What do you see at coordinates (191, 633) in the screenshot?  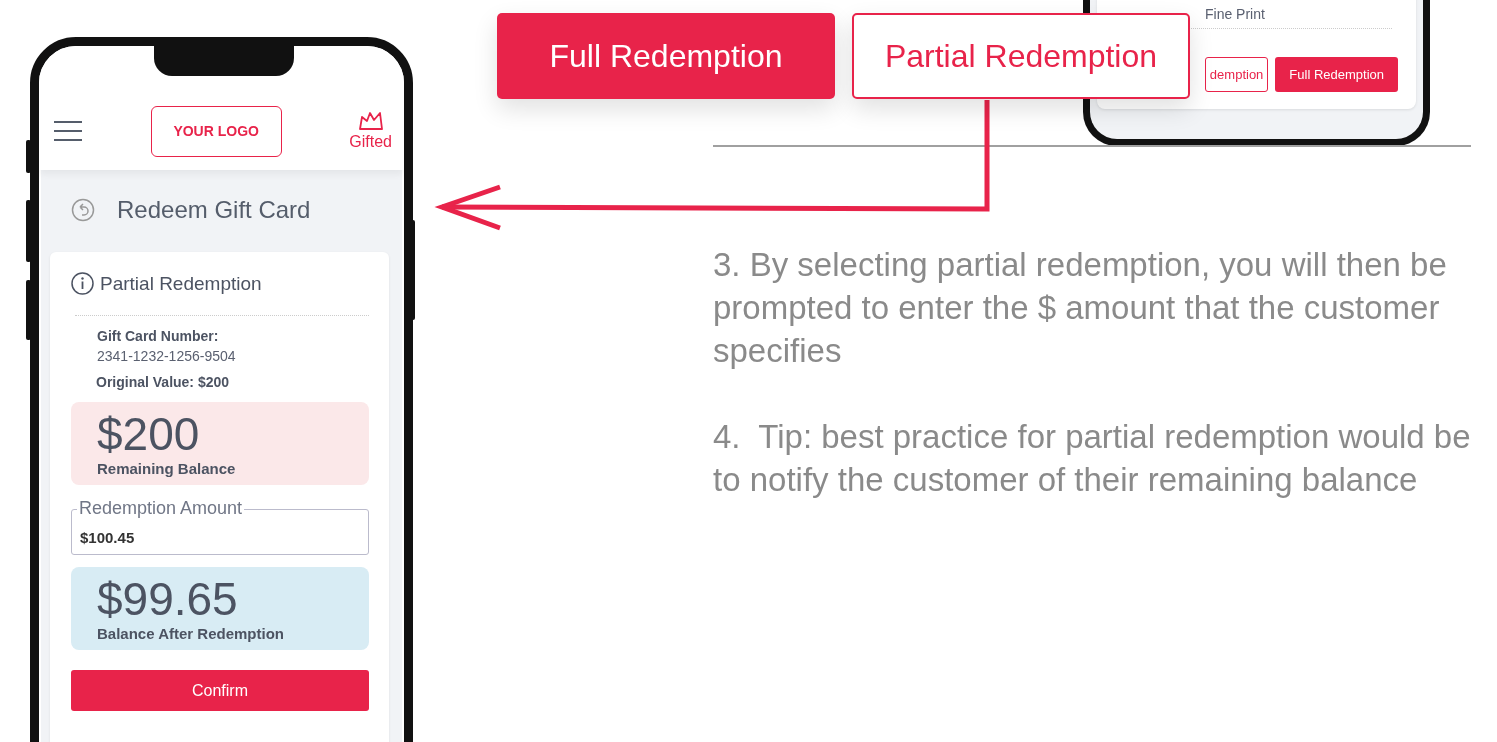 I see `balance-label: Balance After Redemption` at bounding box center [191, 633].